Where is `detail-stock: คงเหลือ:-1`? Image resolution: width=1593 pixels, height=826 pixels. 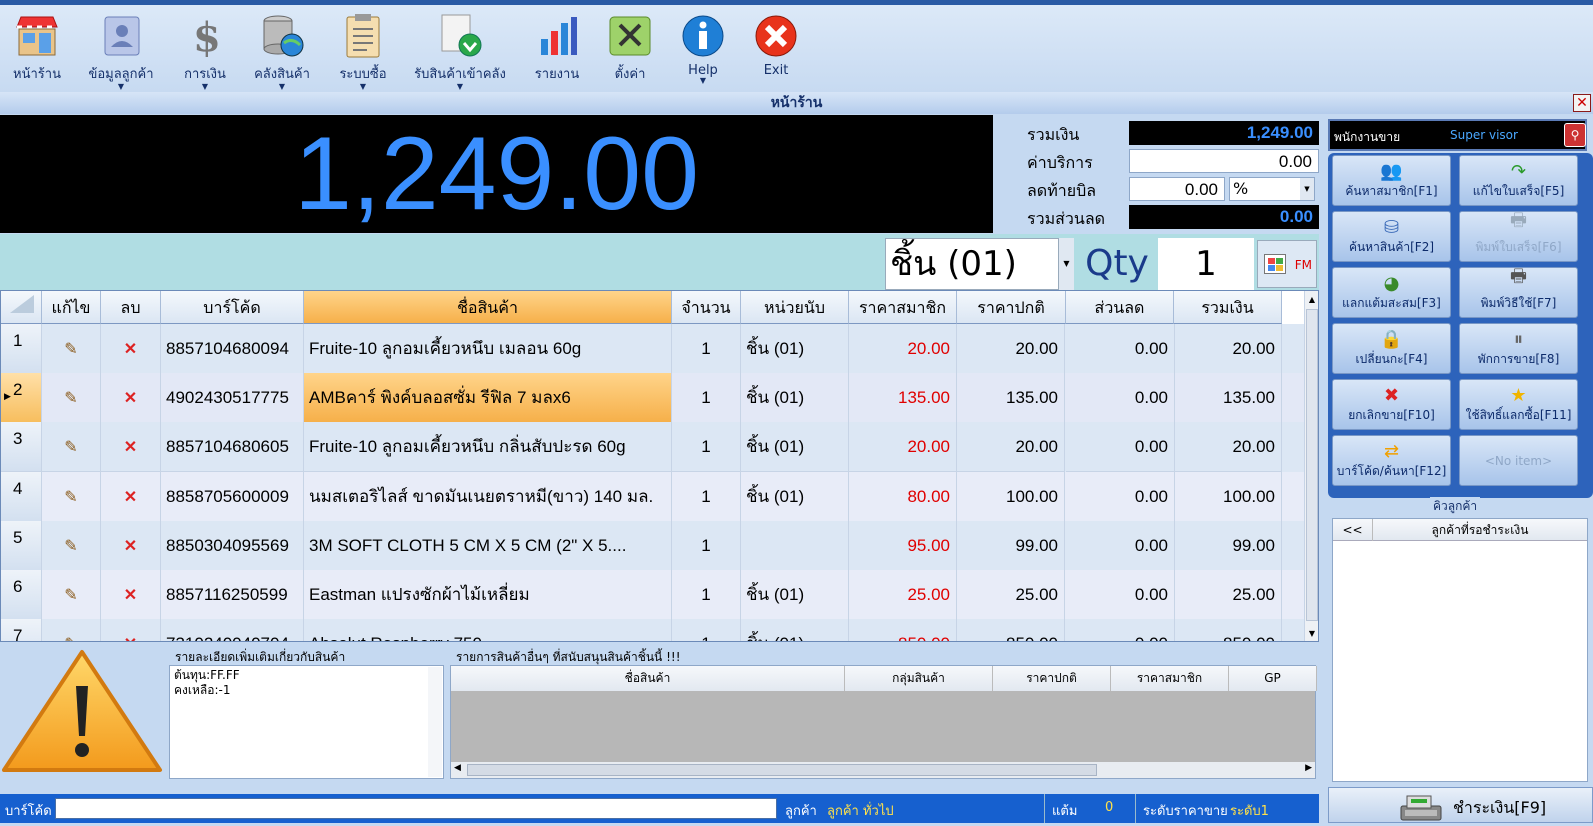 detail-stock: คงเหลือ:-1 is located at coordinates (202, 690).